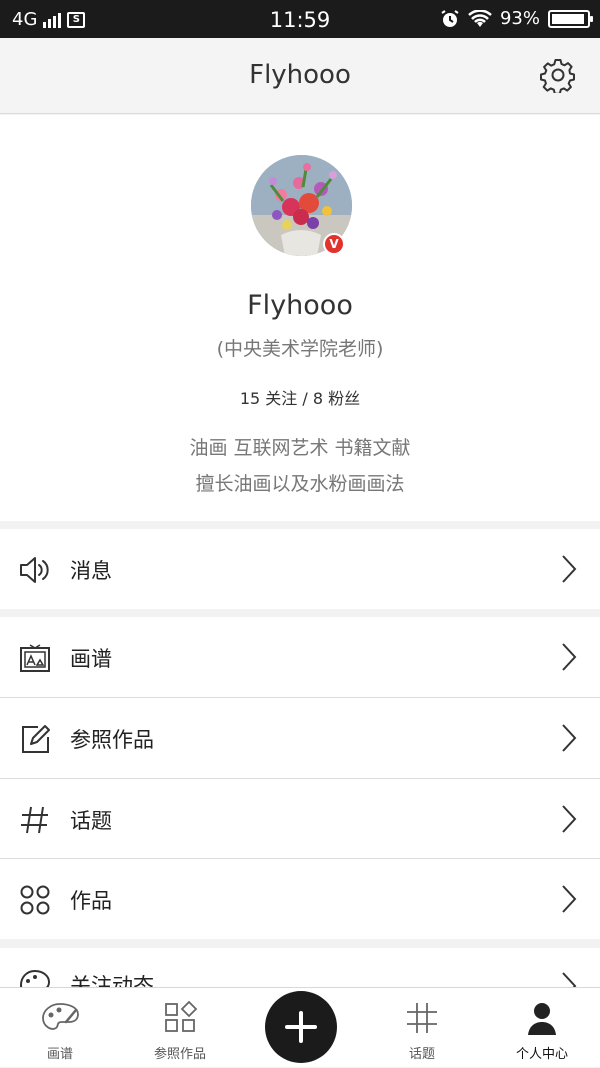 The image size is (600, 1068). I want to click on person-icon, so click(542, 1019).